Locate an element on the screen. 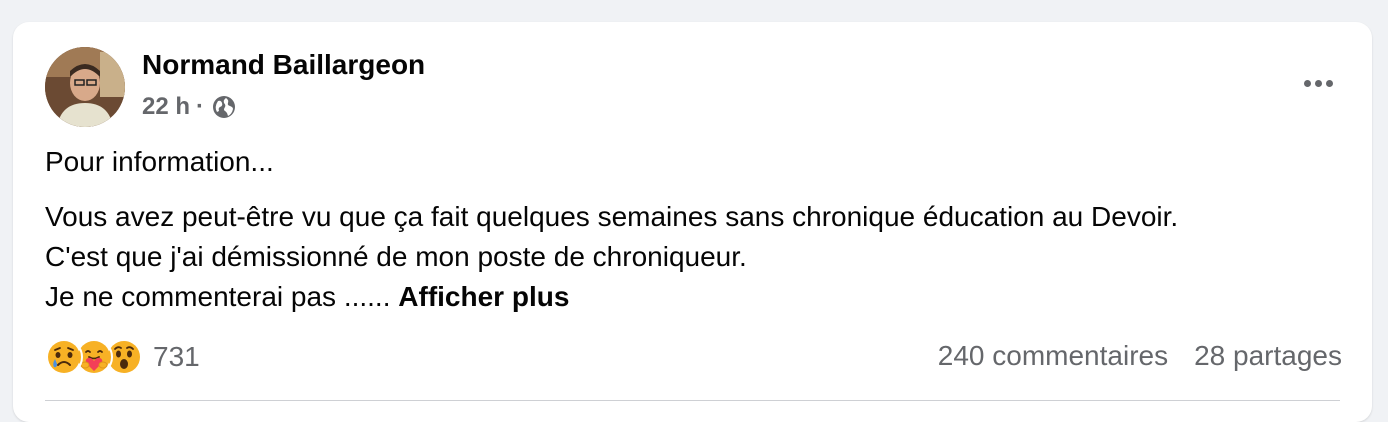 Image resolution: width=1388 pixels, height=422 pixels. reaction-count: 731 is located at coordinates (176, 357).